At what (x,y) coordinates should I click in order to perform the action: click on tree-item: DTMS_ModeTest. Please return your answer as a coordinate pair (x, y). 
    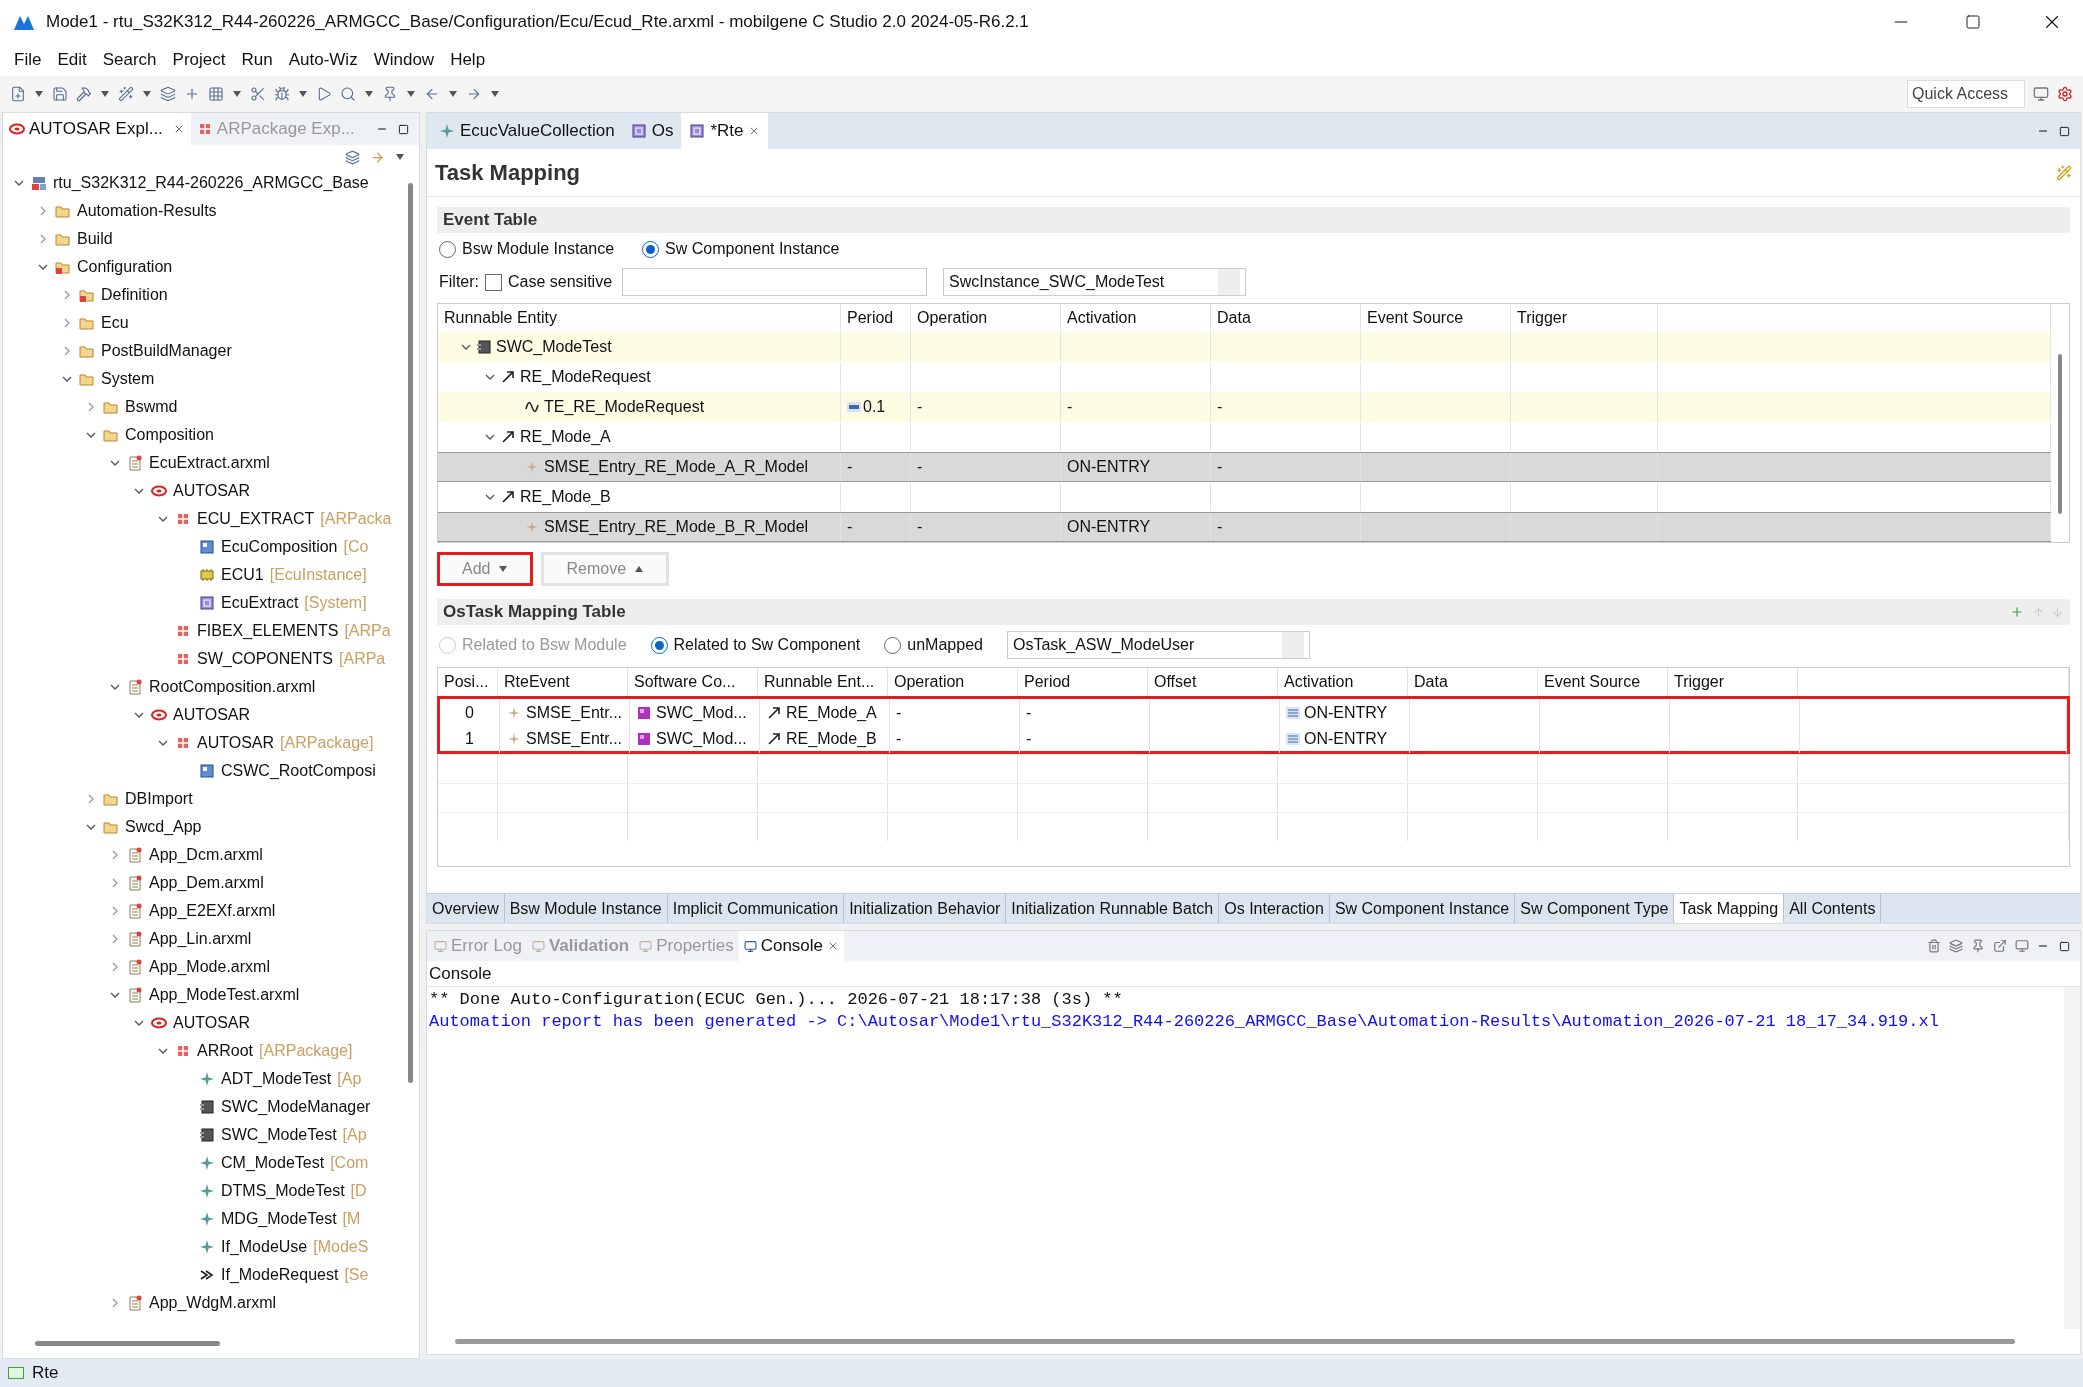
    Looking at the image, I should click on (283, 1191).